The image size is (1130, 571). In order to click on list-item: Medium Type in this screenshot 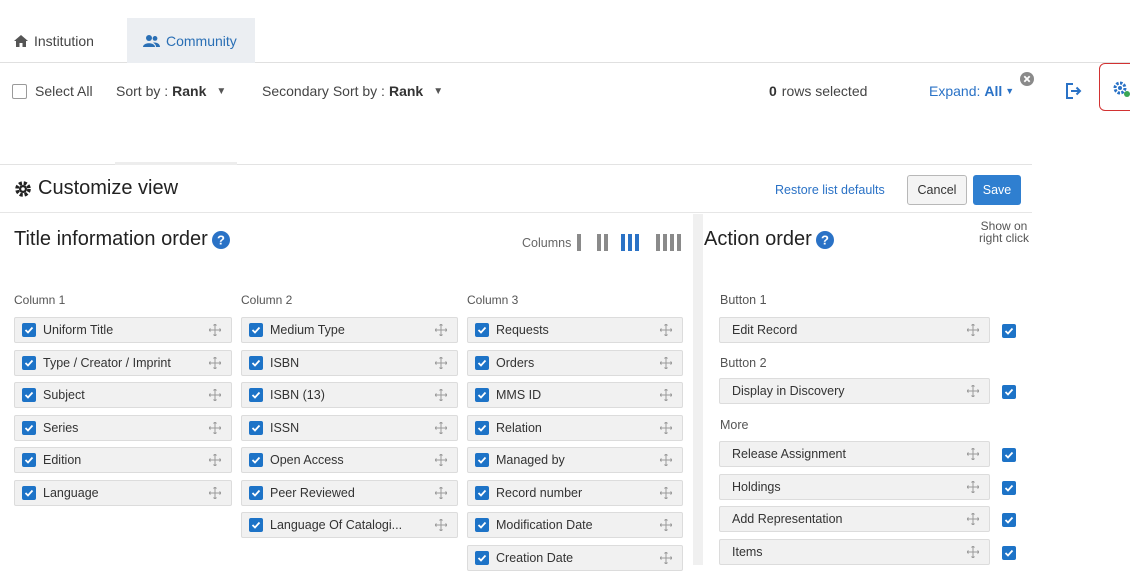, I will do `click(349, 330)`.